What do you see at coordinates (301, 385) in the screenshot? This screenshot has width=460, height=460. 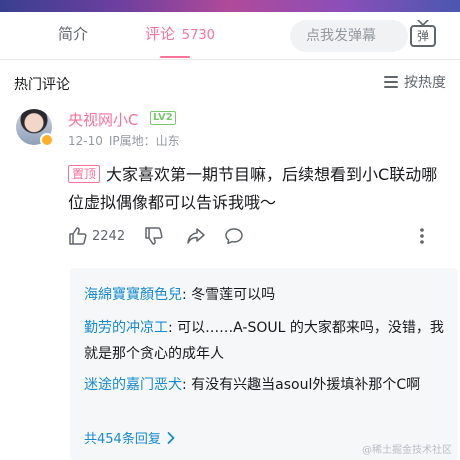 I see `reply-text: : 有没有兴趣当asoul外援填补那个C啊` at bounding box center [301, 385].